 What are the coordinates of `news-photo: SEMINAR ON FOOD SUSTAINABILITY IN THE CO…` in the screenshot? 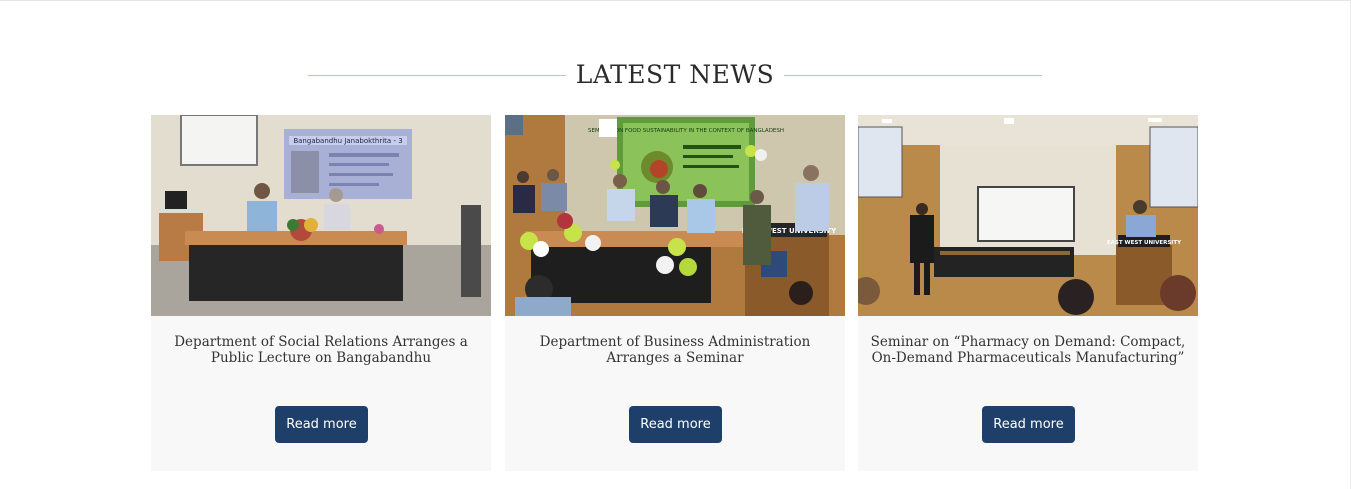 It's located at (675, 215).